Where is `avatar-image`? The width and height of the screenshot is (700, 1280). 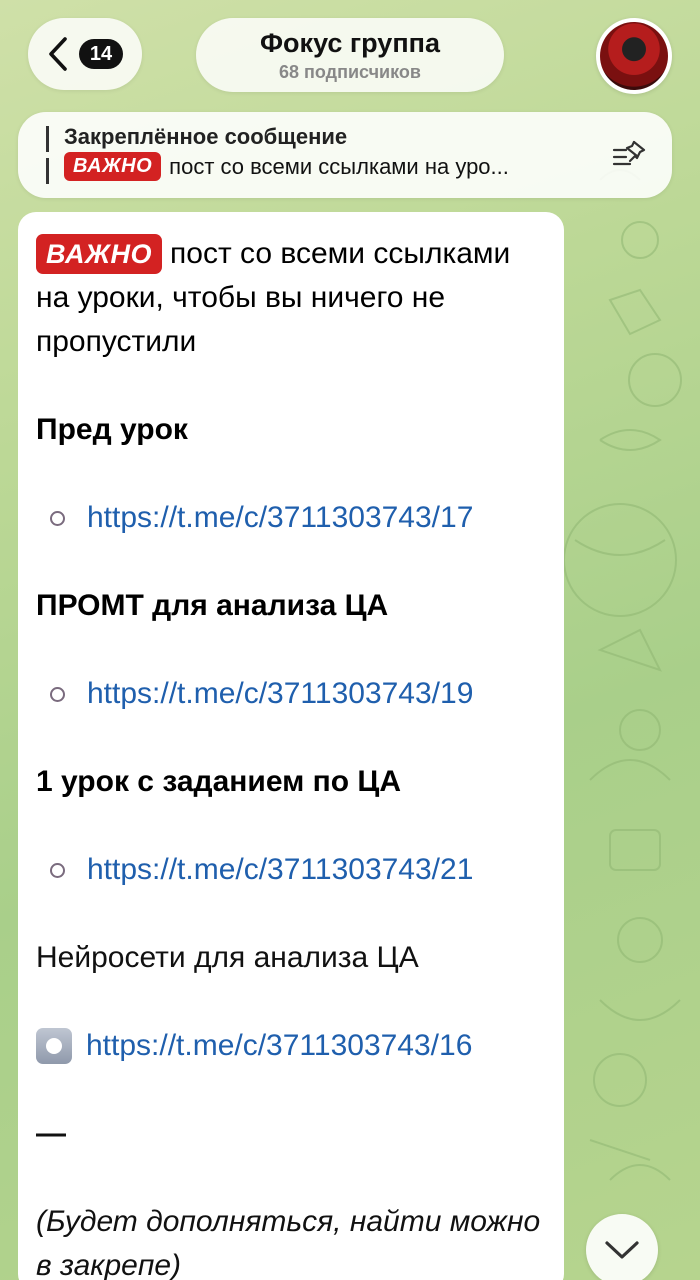
avatar-image is located at coordinates (634, 56).